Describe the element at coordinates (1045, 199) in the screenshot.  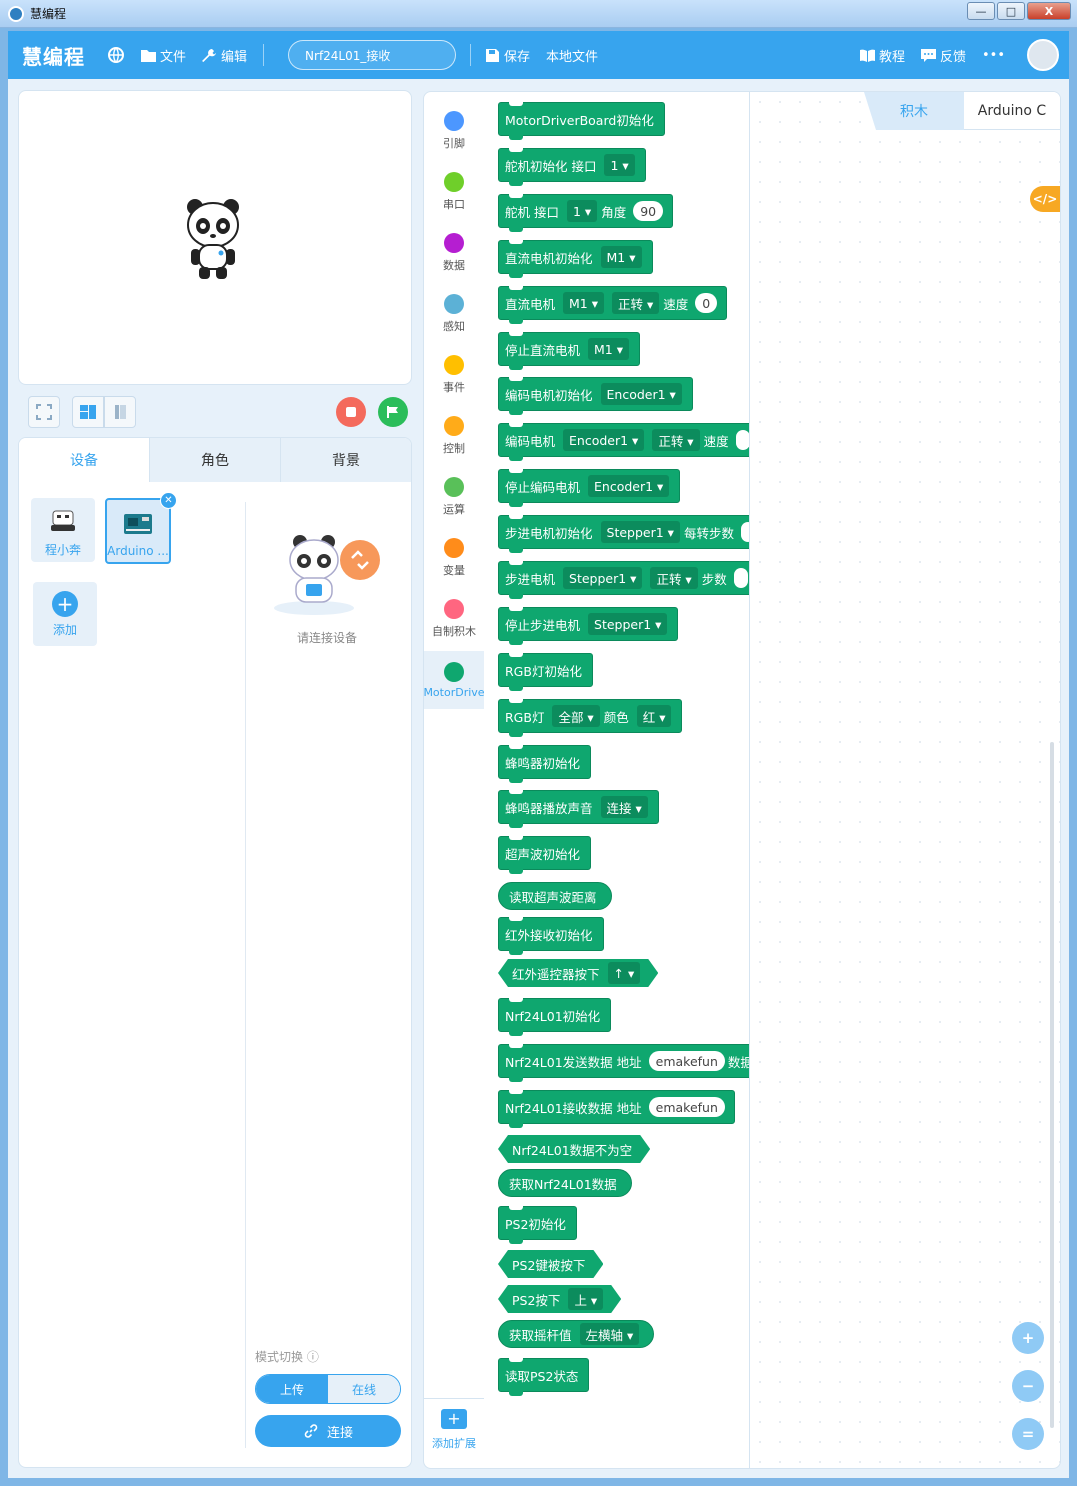
I see `code-toggle-icon: </>` at that location.